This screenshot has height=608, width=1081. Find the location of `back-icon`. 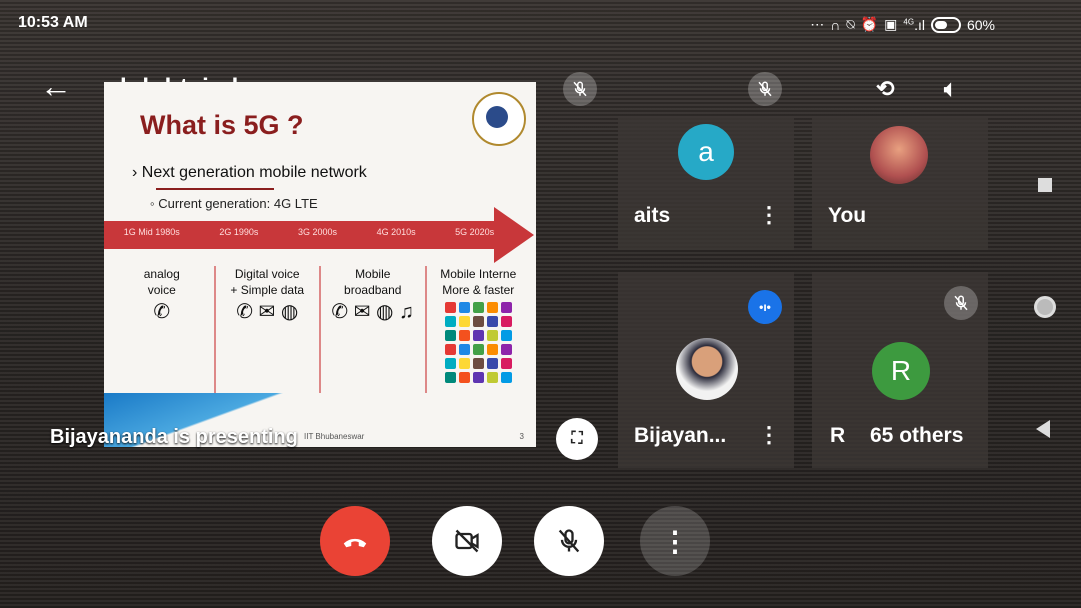

back-icon is located at coordinates (1043, 429).